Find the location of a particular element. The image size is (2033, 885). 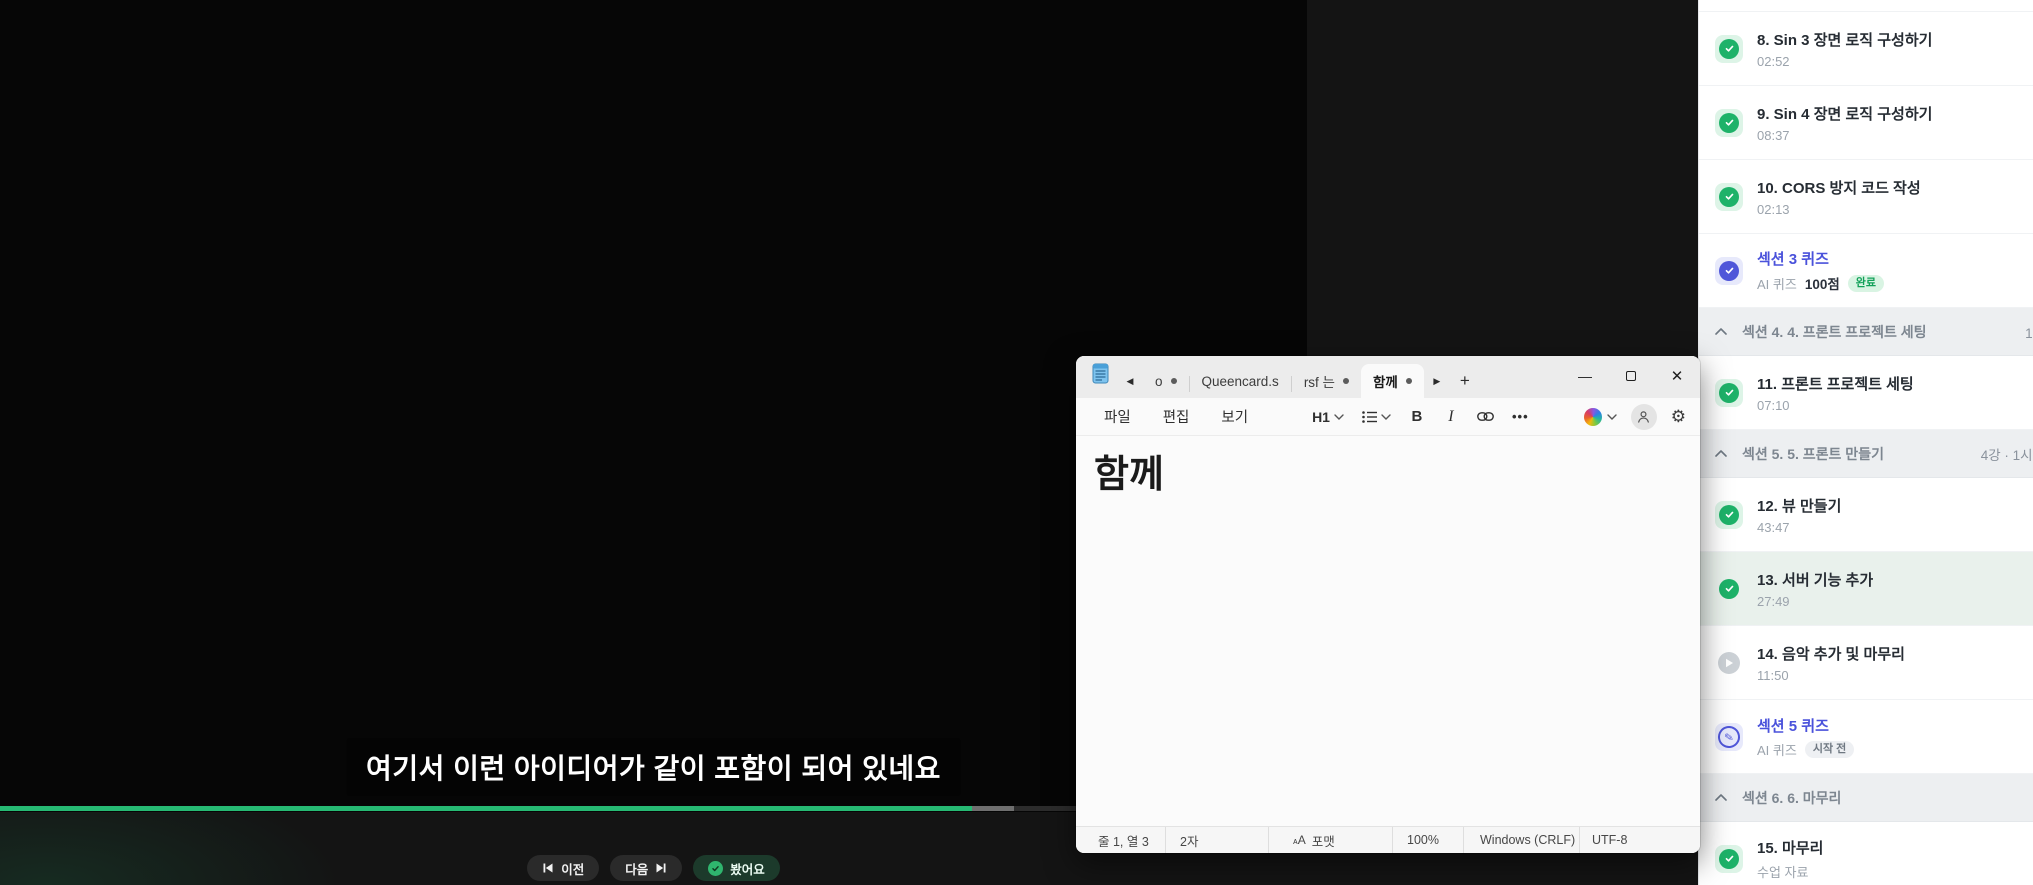

list-dropdown is located at coordinates (1376, 417).